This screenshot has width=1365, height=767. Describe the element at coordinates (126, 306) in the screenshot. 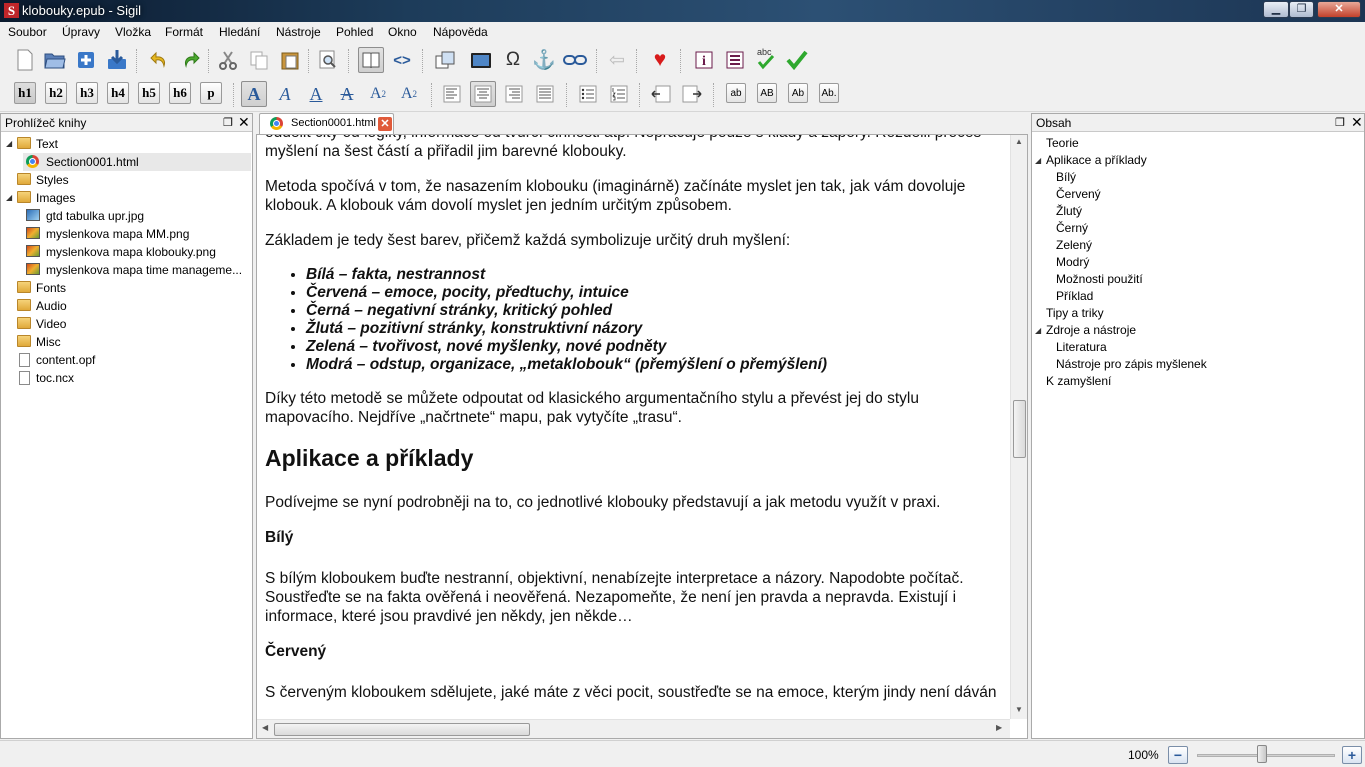

I see `tree-item-folder: Audio` at that location.